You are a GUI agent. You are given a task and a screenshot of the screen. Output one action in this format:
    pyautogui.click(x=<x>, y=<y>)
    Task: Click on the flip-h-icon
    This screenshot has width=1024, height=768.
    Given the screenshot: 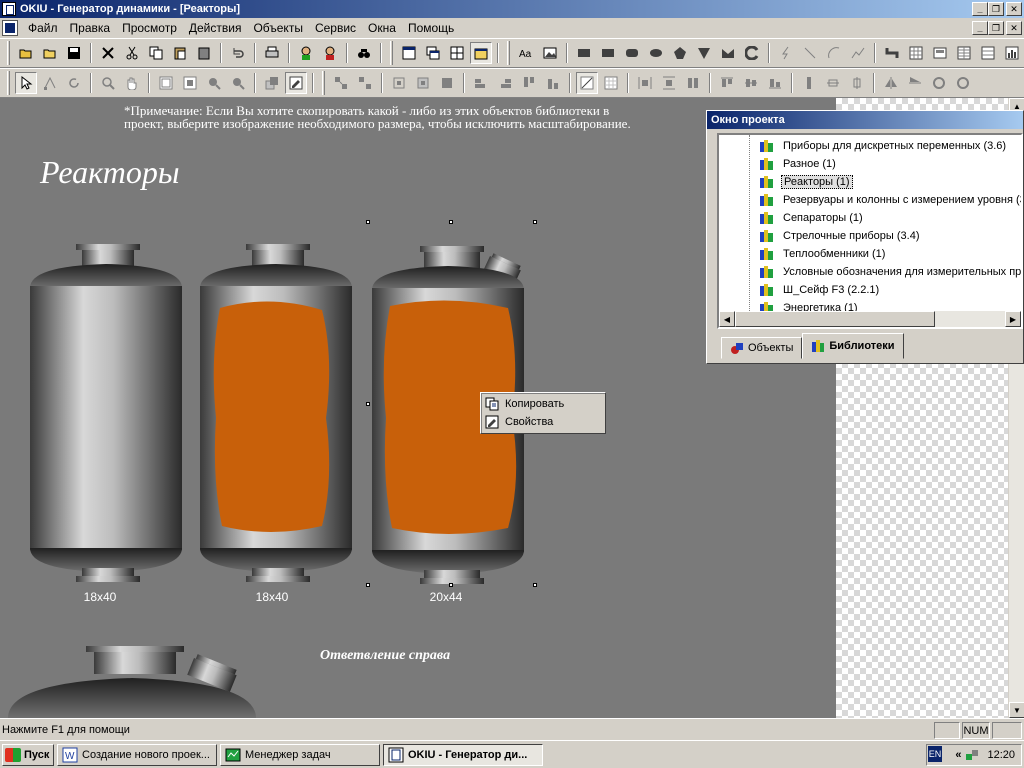 What is the action you would take?
    pyautogui.click(x=891, y=83)
    